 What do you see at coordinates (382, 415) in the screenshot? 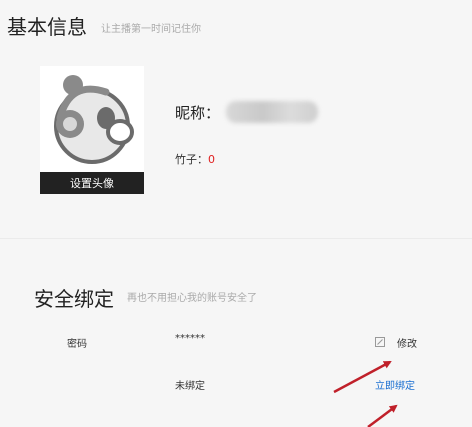
I see `arrow-to-bind` at bounding box center [382, 415].